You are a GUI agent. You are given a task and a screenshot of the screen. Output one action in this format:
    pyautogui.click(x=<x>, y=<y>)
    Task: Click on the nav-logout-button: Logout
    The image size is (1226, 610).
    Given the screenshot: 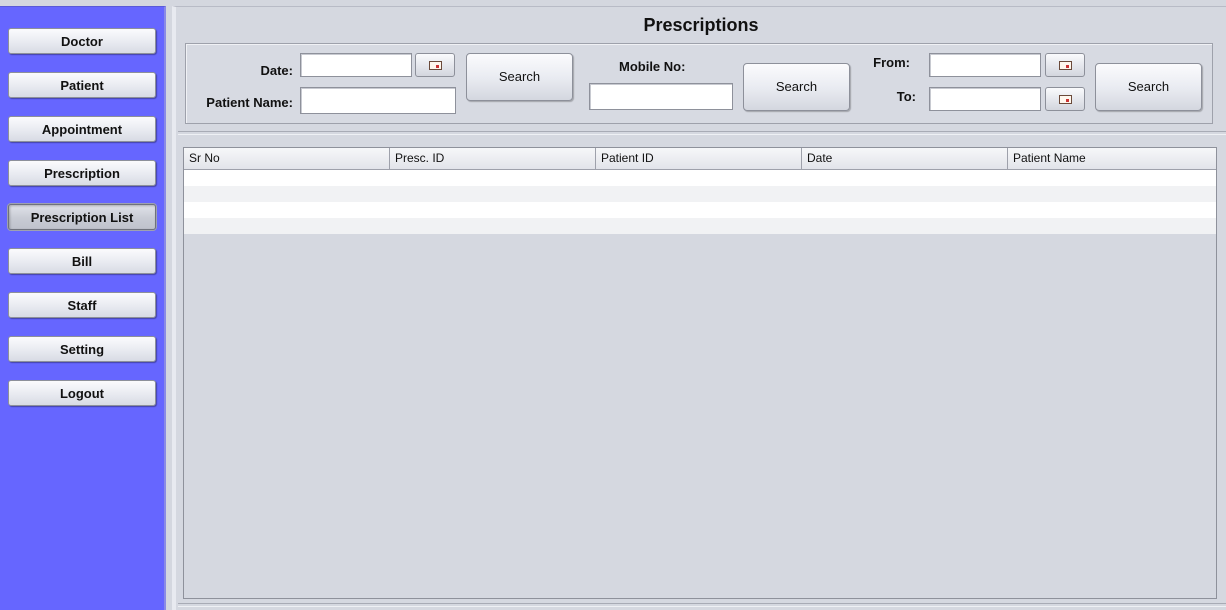 What is the action you would take?
    pyautogui.click(x=82, y=393)
    